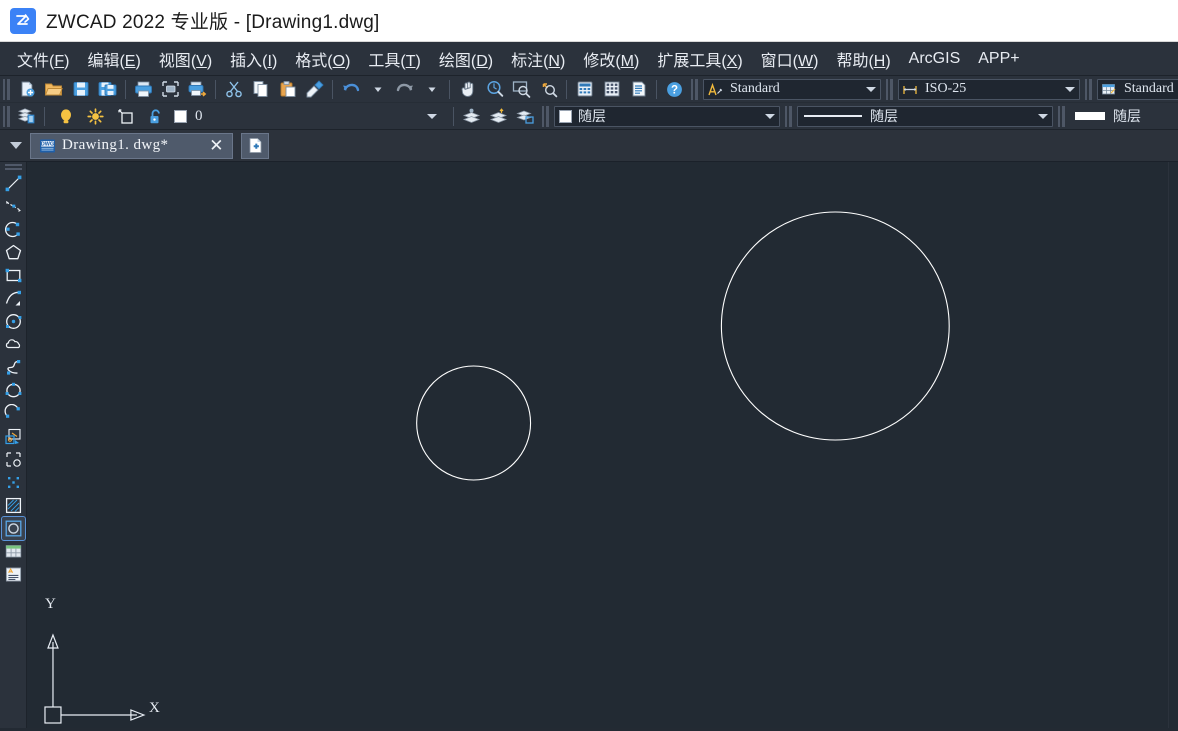 The height and width of the screenshot is (731, 1178). I want to click on ellipse-arc-tool, so click(13, 413).